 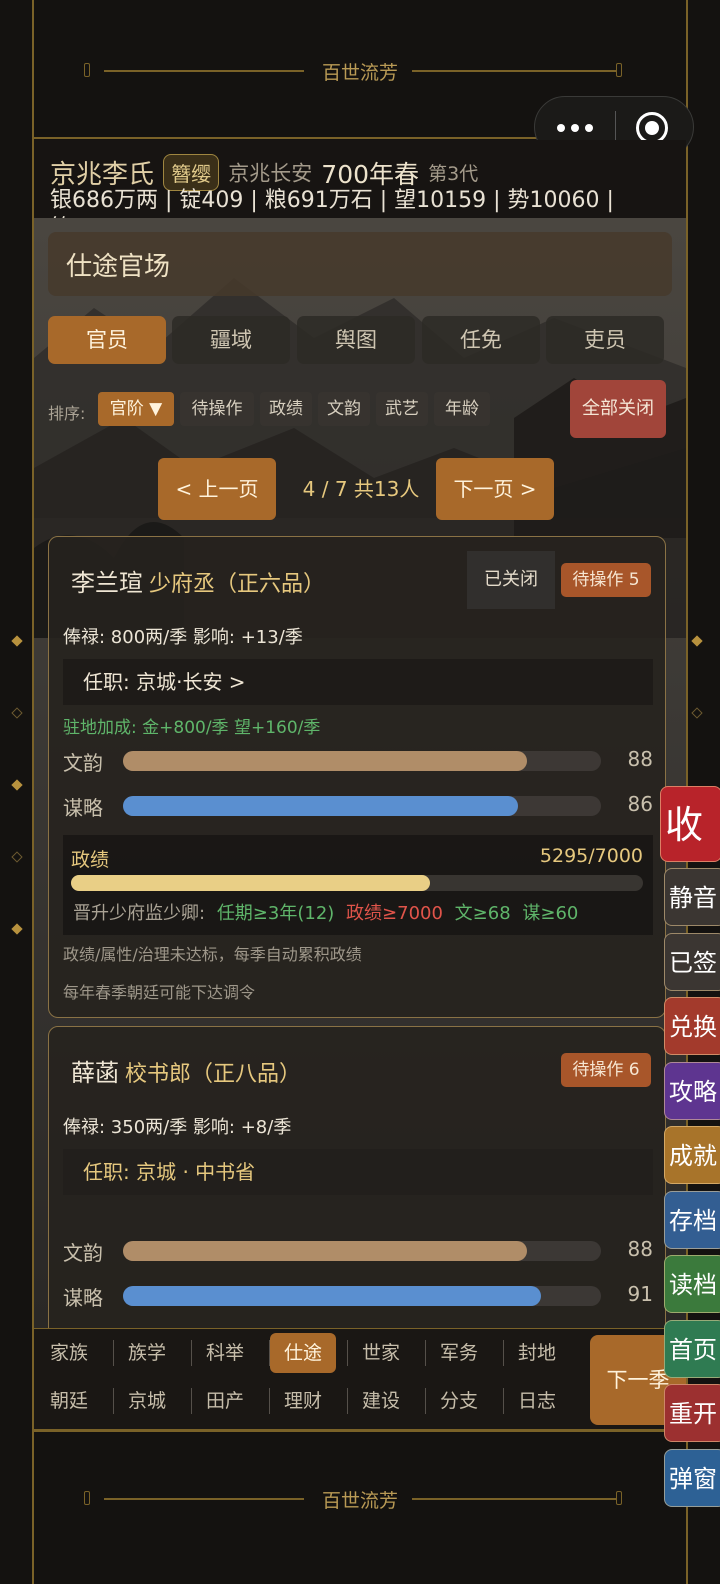 I want to click on sort-rank-button: 官阶 ▼, so click(x=136, y=409).